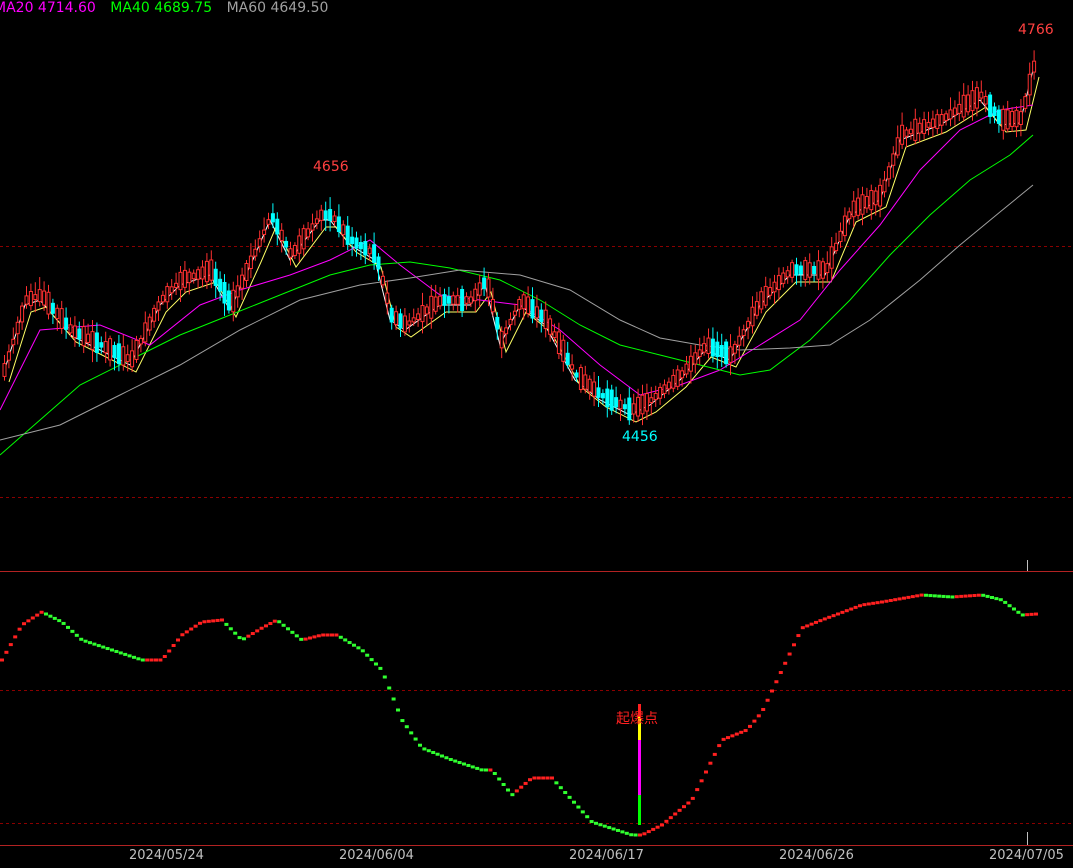 This screenshot has height=868, width=1073. What do you see at coordinates (1026, 855) in the screenshot?
I see `date-label: 2024/07/05` at bounding box center [1026, 855].